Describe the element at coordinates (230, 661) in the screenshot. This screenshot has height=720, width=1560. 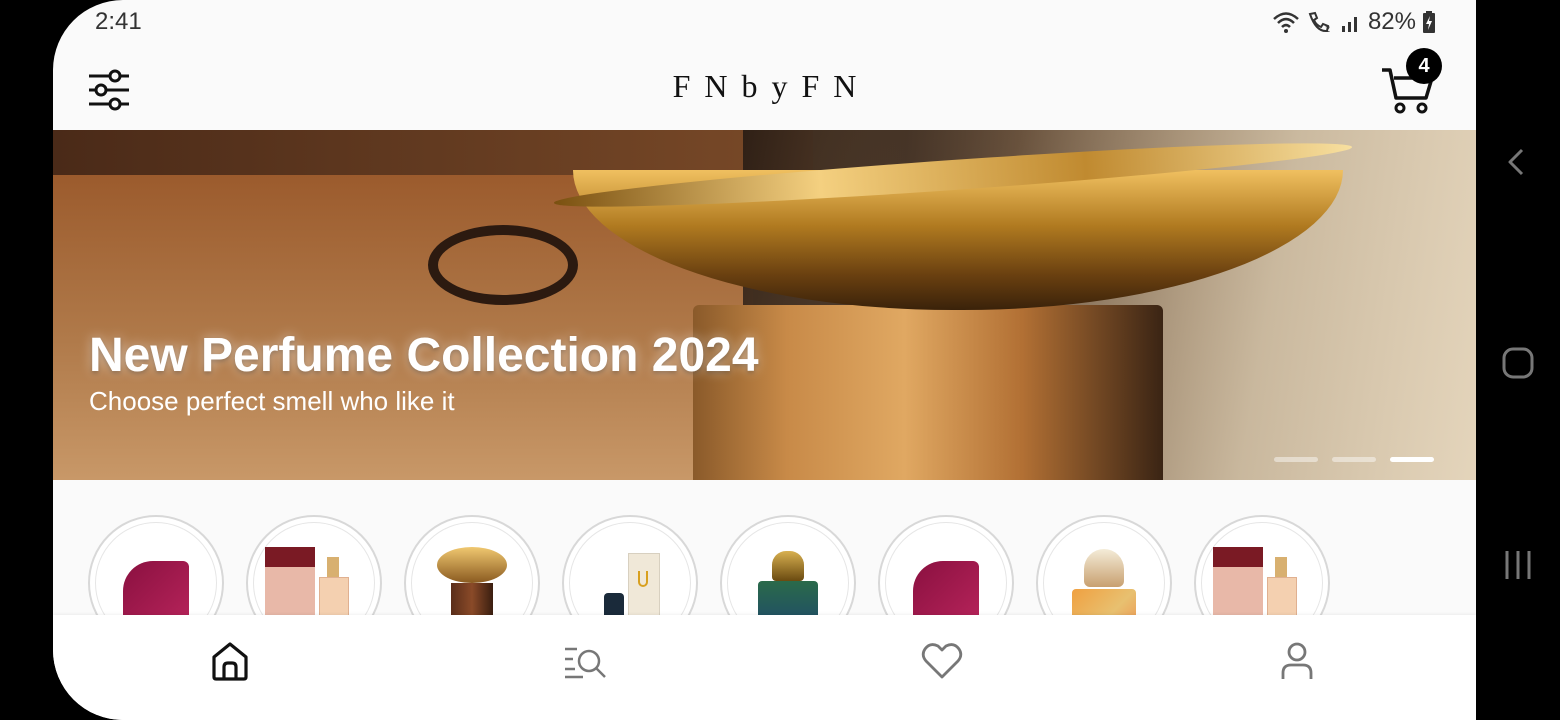
I see `home-icon` at that location.